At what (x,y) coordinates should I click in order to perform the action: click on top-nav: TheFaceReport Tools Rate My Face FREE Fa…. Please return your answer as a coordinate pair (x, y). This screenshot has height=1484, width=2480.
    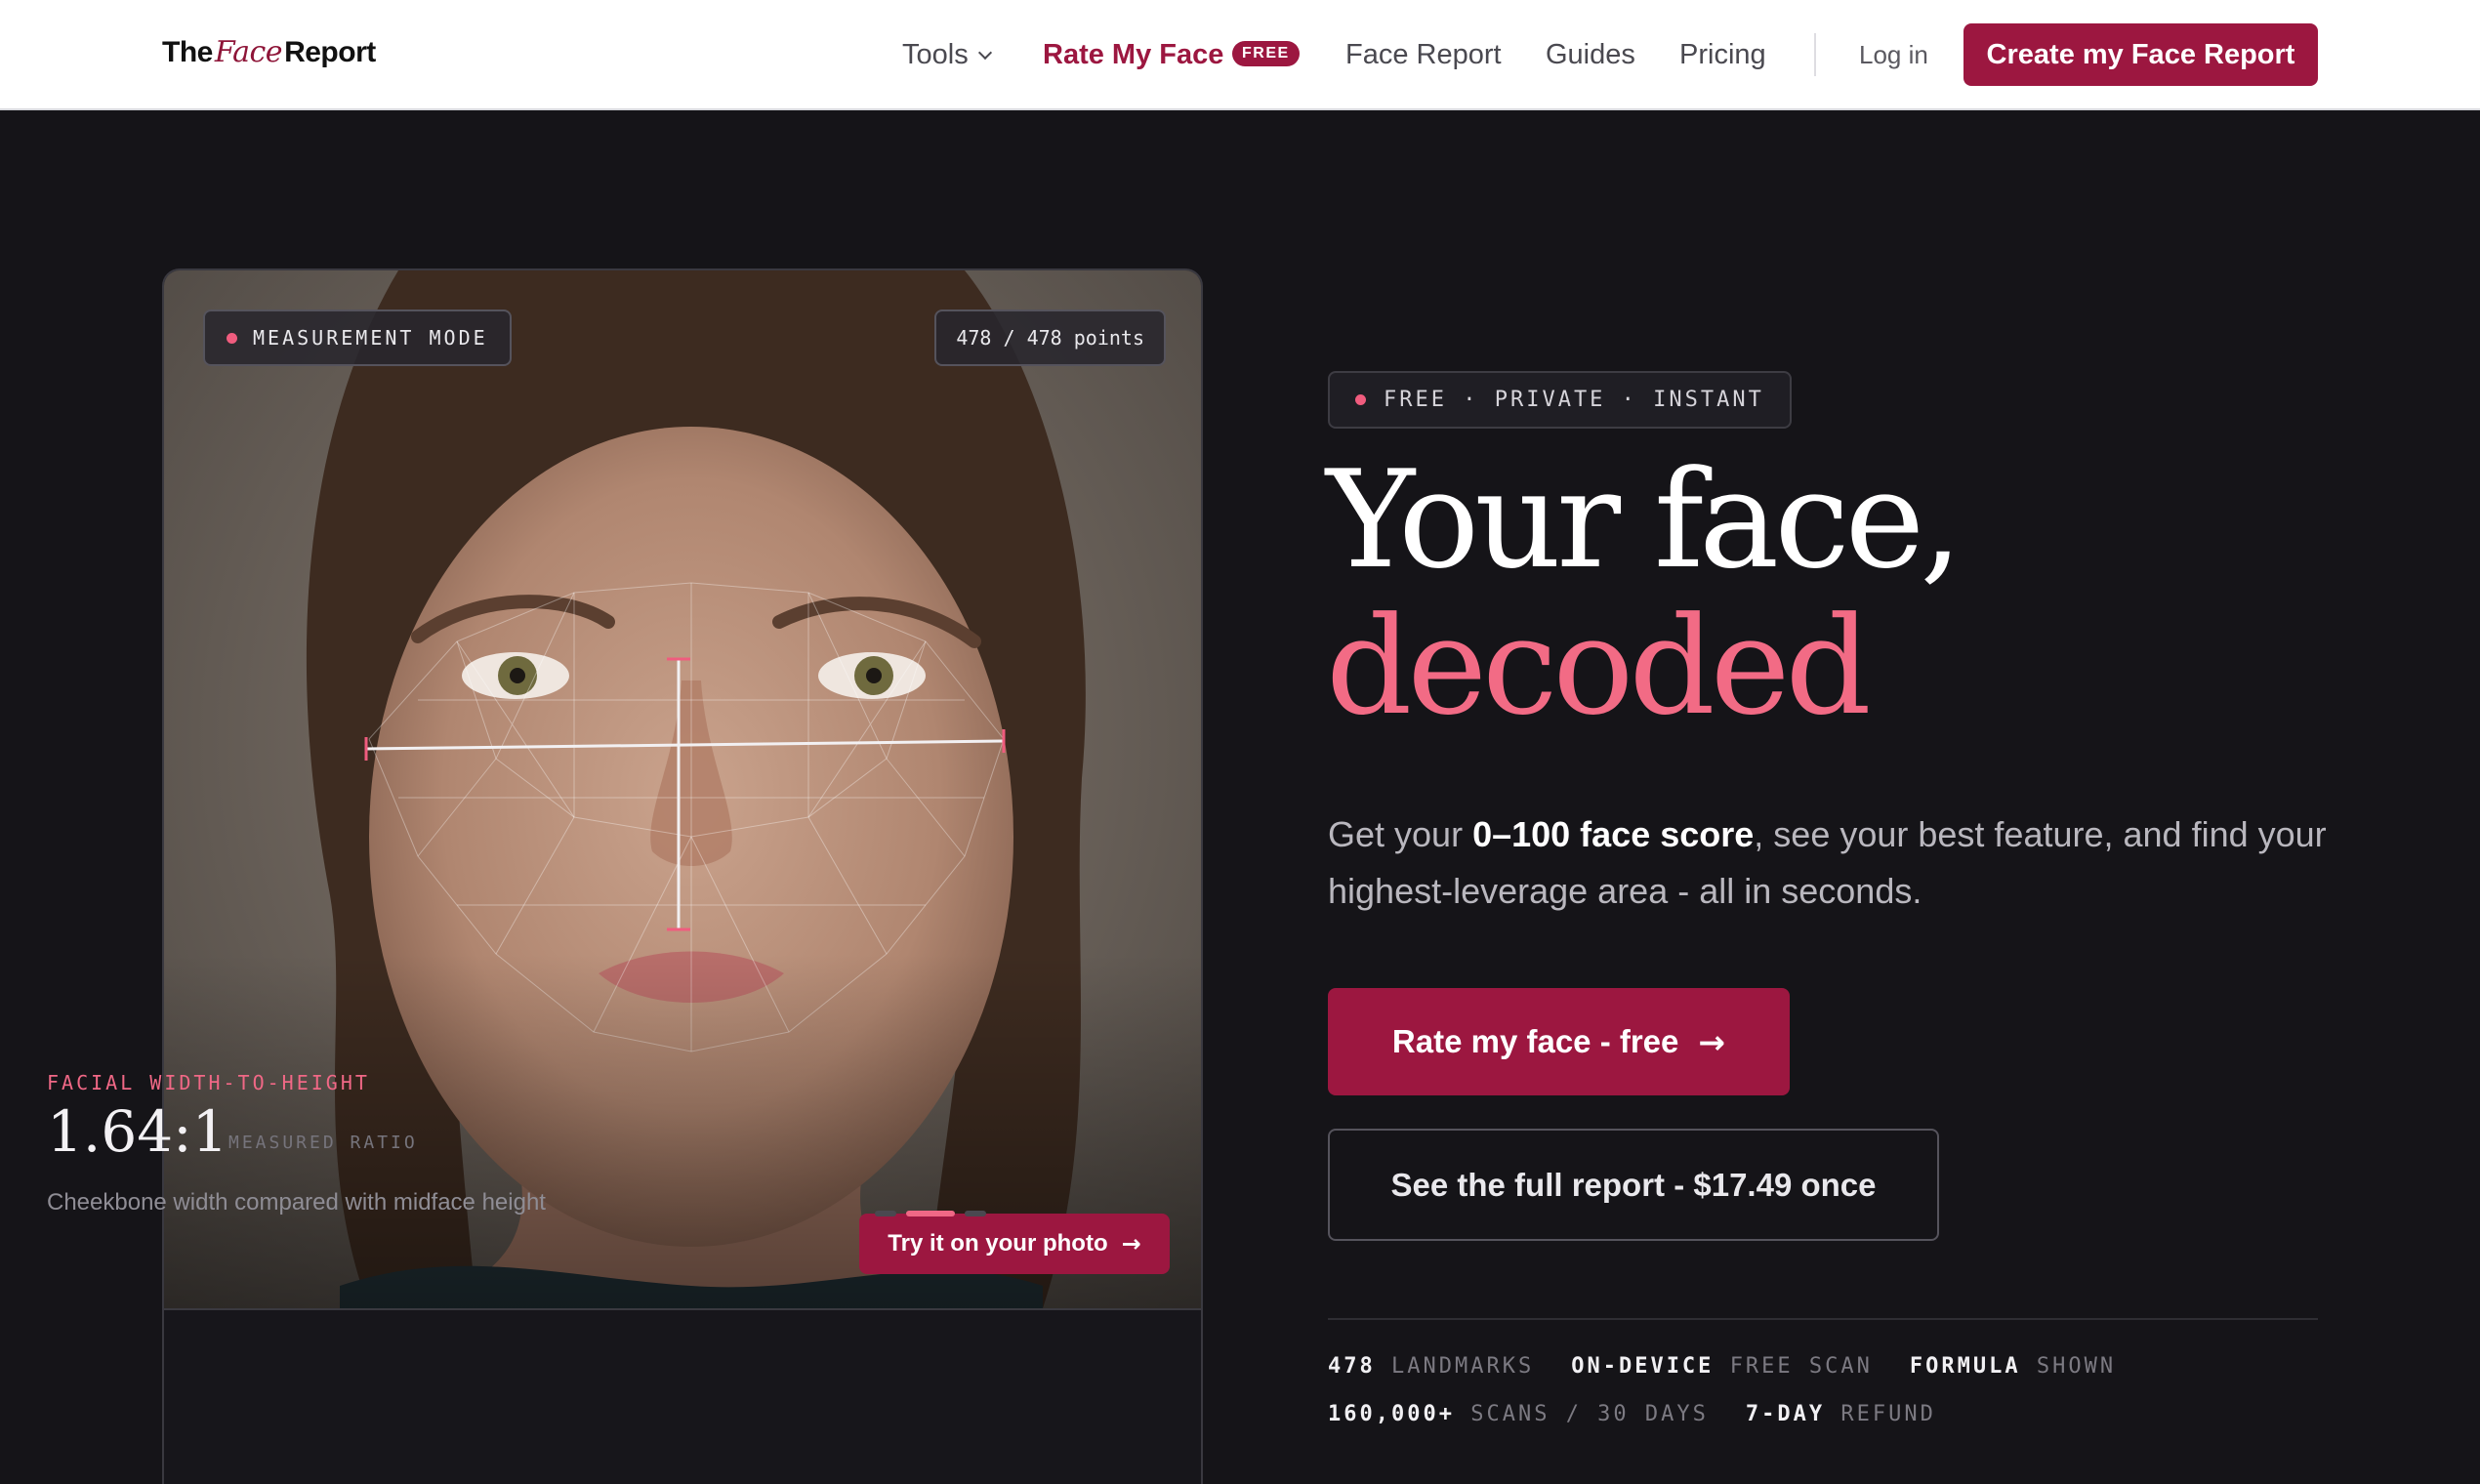
    Looking at the image, I should click on (1240, 55).